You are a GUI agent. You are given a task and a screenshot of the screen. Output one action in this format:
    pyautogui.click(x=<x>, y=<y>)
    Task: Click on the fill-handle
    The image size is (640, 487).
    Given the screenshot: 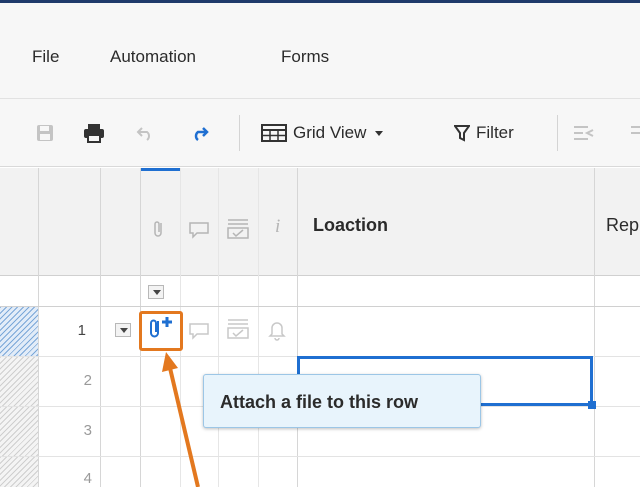 What is the action you would take?
    pyautogui.click(x=592, y=405)
    